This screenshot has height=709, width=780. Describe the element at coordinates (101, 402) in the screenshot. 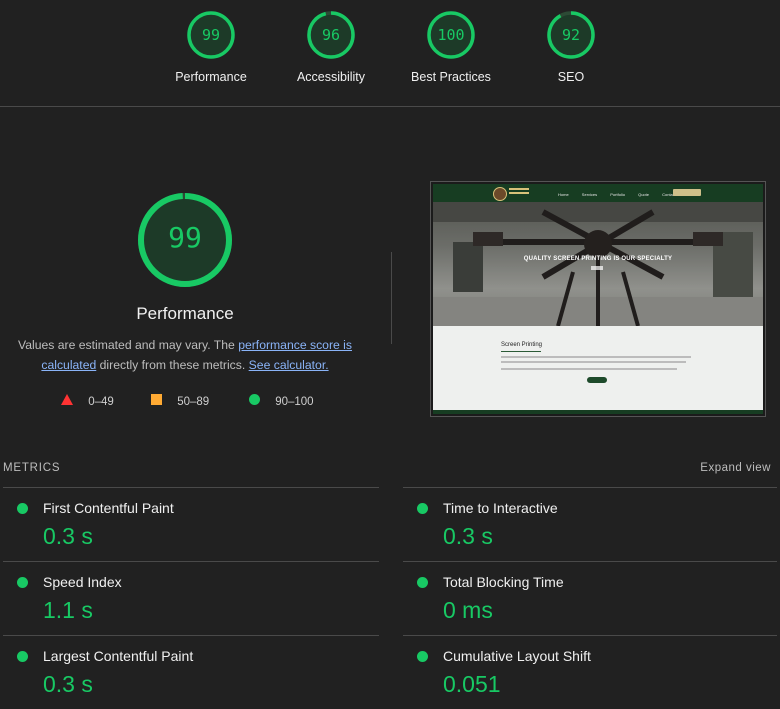

I see `legend-range: 0–49` at that location.